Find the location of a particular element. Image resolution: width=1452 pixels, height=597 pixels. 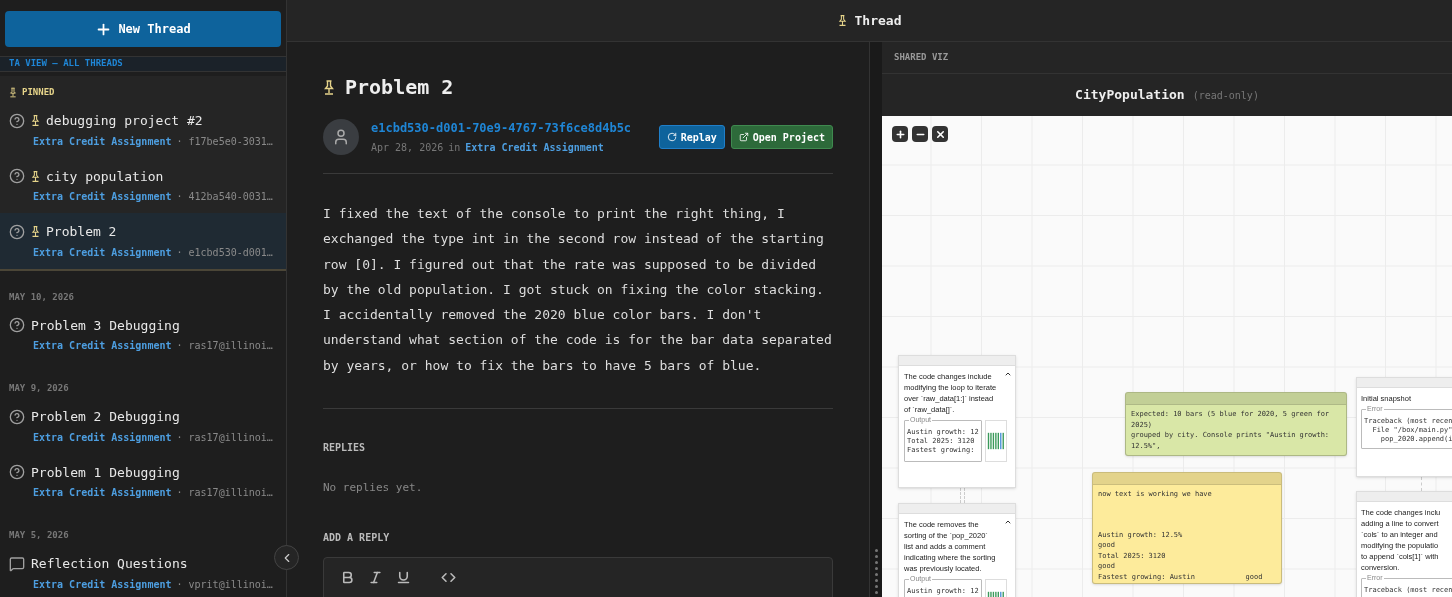

chat-icon is located at coordinates (17, 563).